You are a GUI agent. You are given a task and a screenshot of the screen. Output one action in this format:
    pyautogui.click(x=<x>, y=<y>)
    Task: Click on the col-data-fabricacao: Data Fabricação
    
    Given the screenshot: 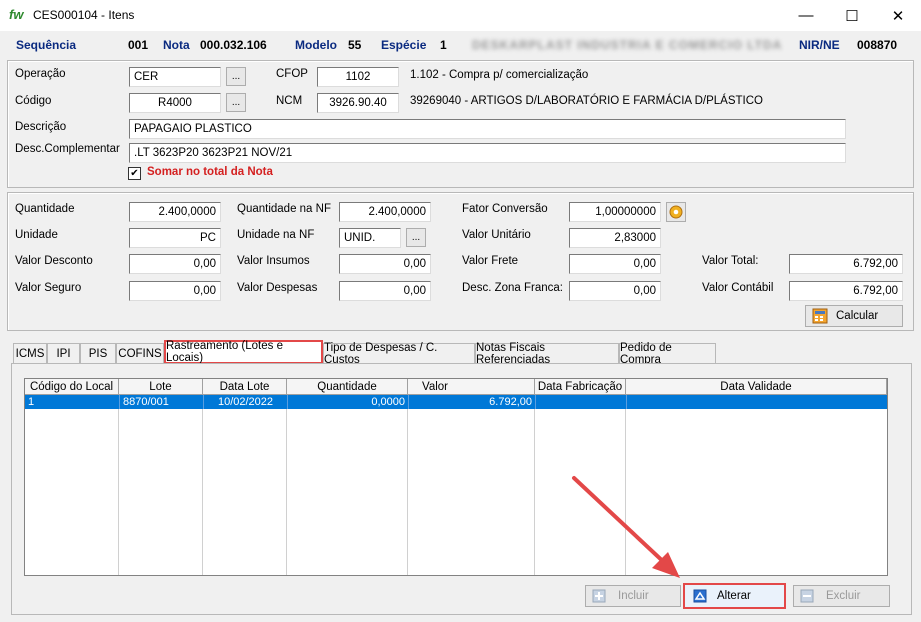 What is the action you would take?
    pyautogui.click(x=580, y=387)
    